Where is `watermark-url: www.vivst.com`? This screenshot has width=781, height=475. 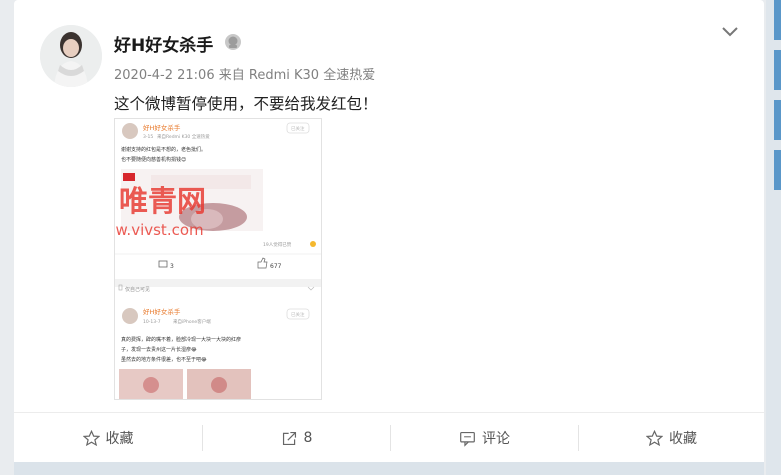
watermark-url: www.vivst.com is located at coordinates (159, 230).